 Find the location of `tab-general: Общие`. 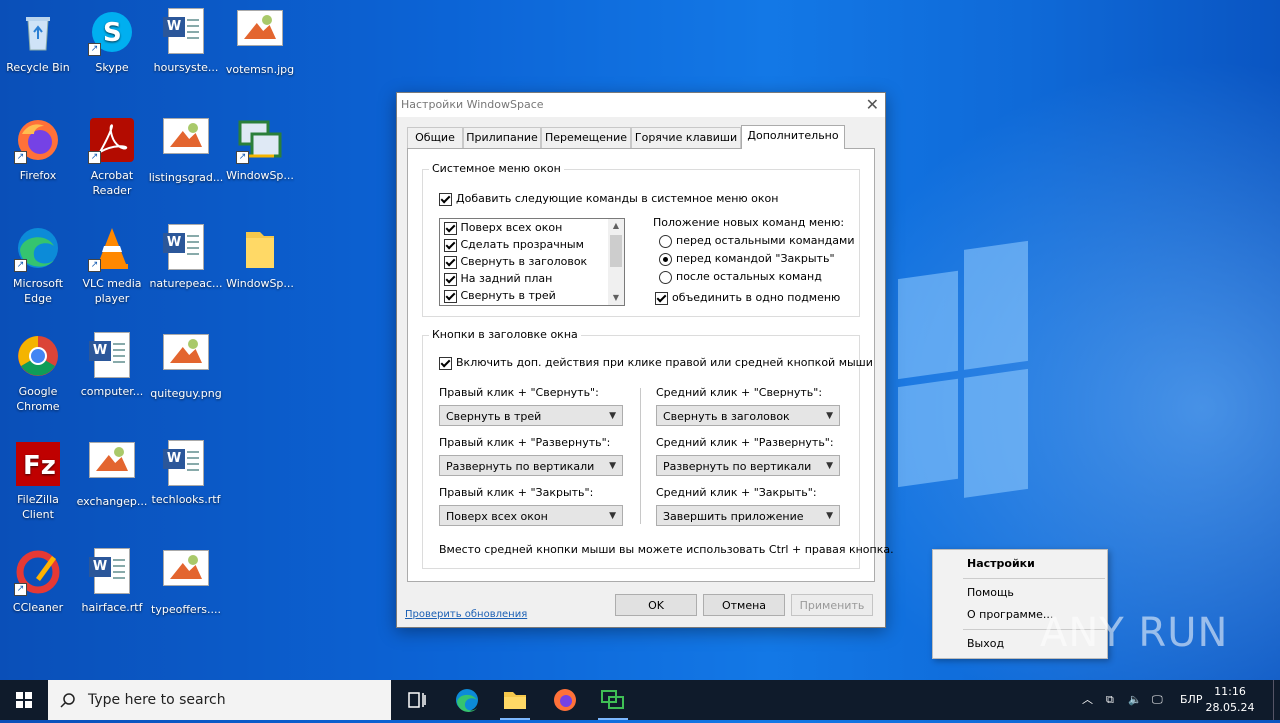

tab-general: Общие is located at coordinates (435, 137).